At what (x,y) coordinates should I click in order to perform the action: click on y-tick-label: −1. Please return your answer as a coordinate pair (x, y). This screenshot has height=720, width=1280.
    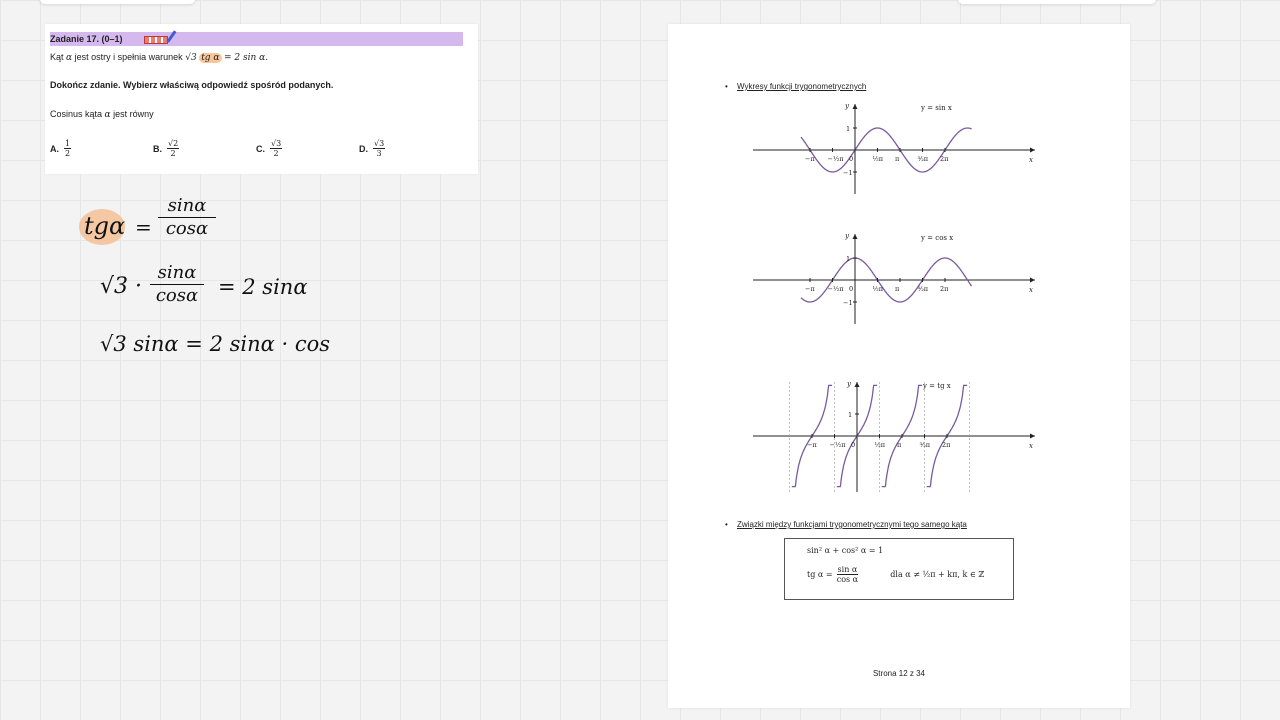
    Looking at the image, I should click on (848, 303).